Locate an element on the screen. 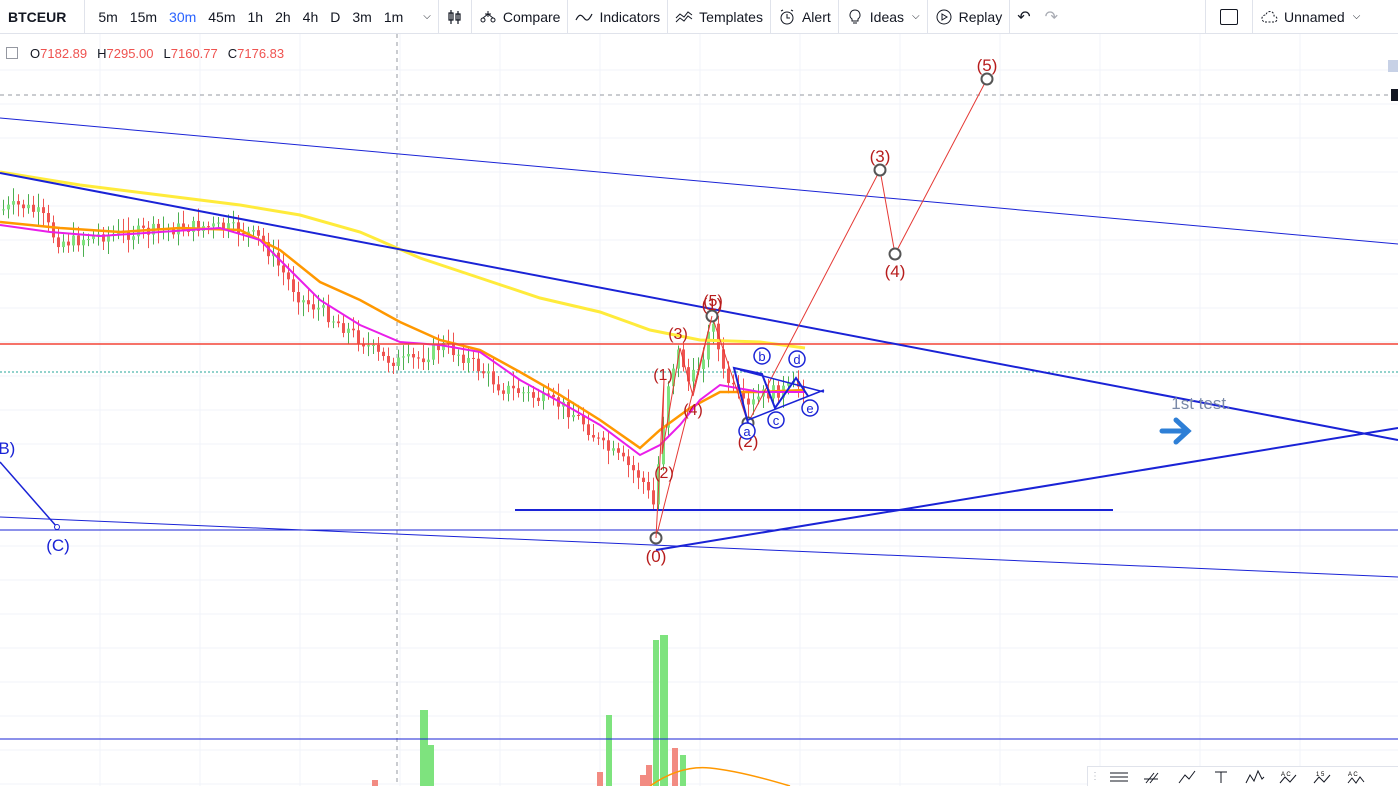  triangle-label: a is located at coordinates (747, 431).